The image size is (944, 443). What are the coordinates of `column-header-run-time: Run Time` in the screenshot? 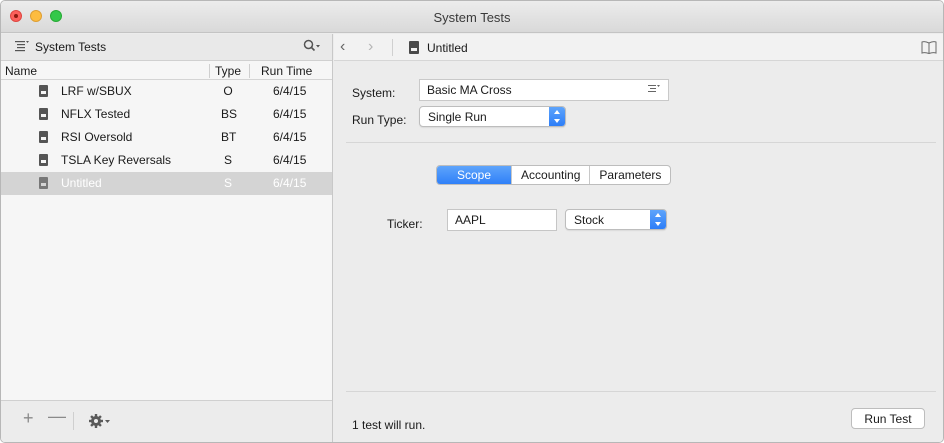 It's located at (286, 72).